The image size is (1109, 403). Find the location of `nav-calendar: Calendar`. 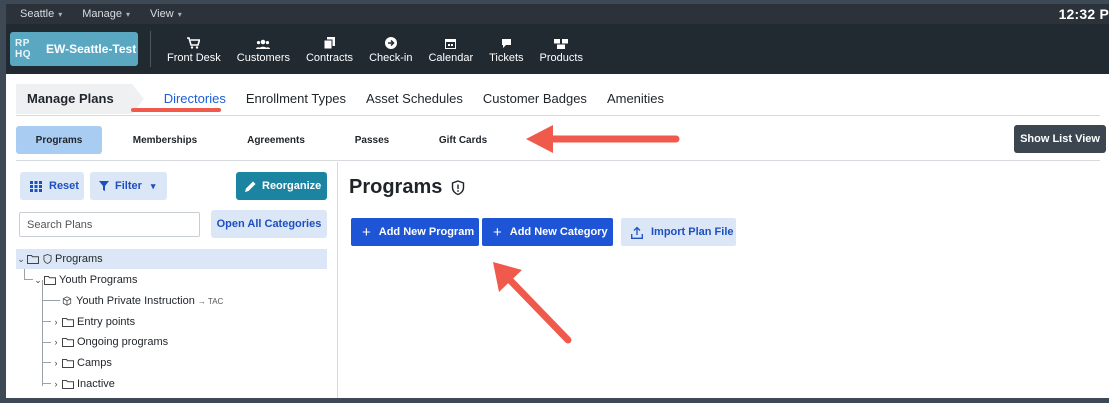

nav-calendar: Calendar is located at coordinates (450, 49).